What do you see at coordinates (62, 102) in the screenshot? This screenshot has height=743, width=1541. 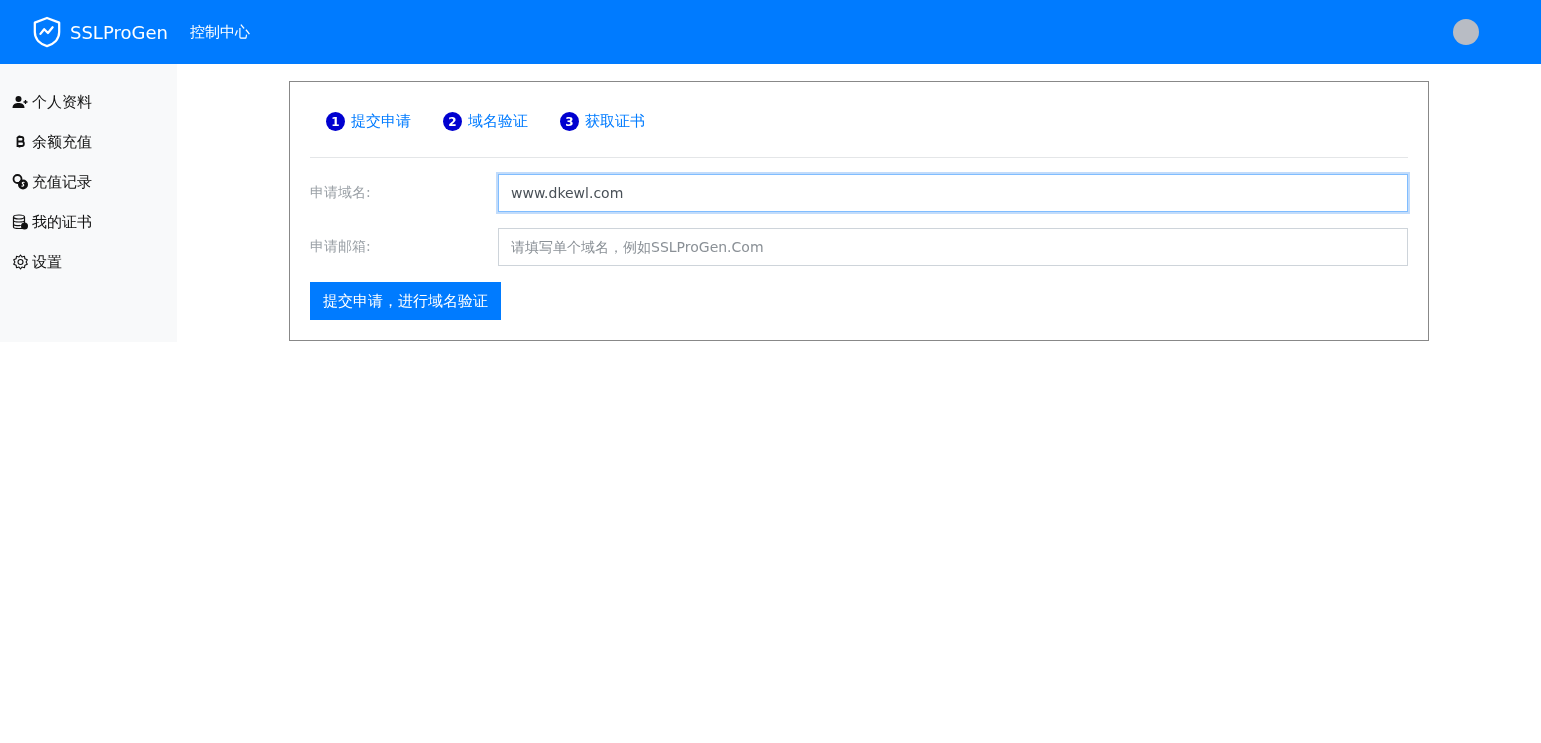 I see `sidebar-label: 个人资料` at bounding box center [62, 102].